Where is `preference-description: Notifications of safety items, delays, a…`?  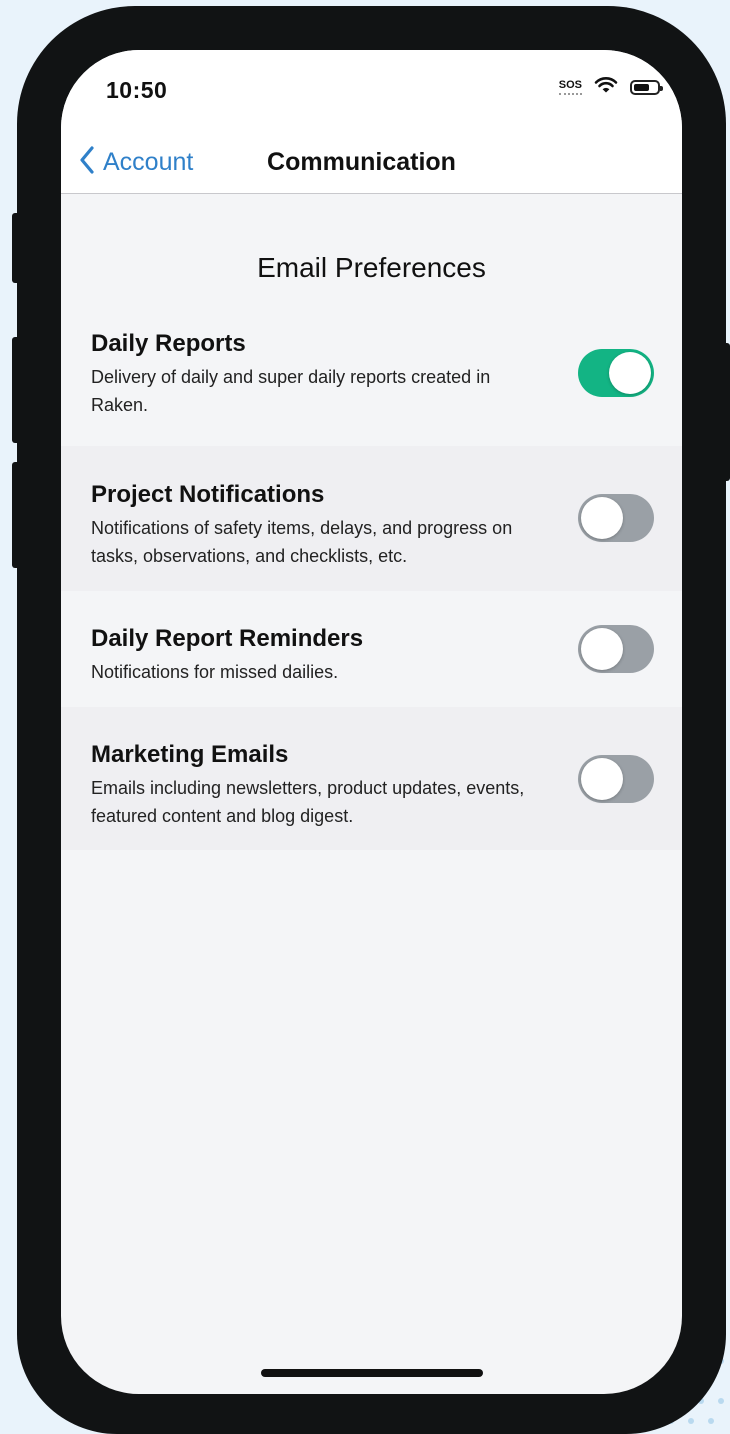
preference-description: Notifications of safety items, delays, a… is located at coordinates (302, 542).